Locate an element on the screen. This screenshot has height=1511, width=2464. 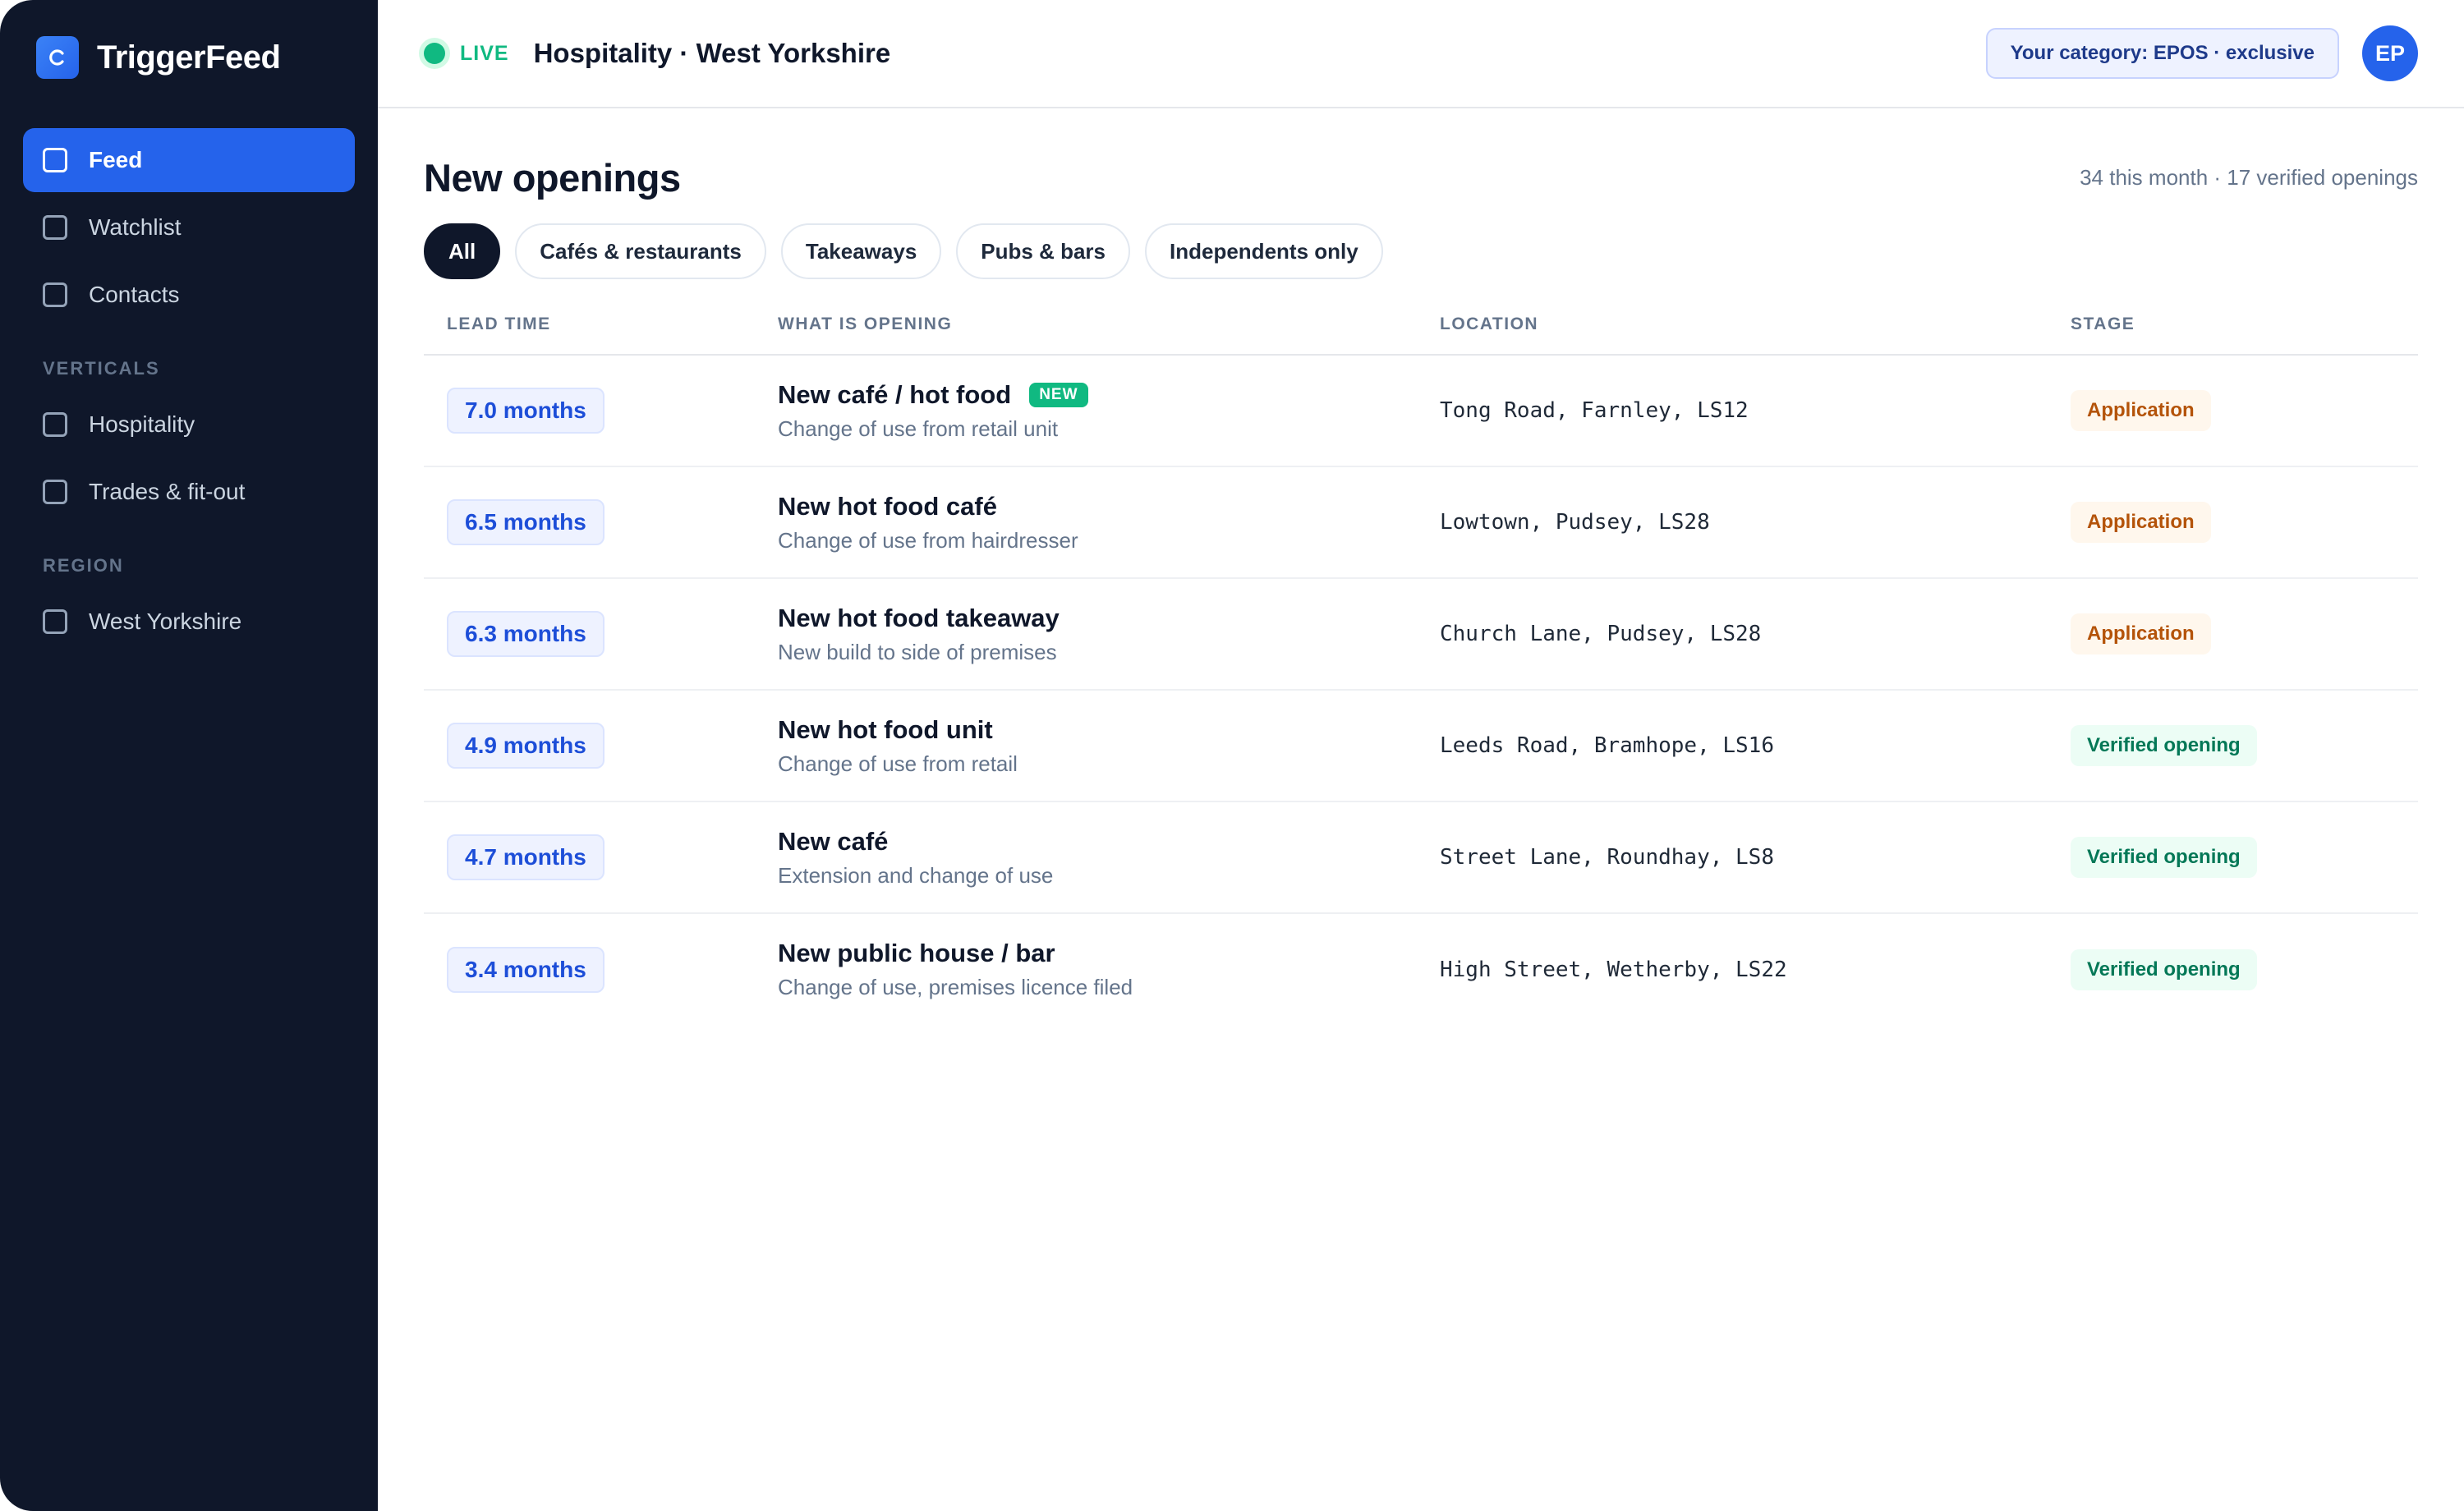
live-dot-icon is located at coordinates (434, 53).